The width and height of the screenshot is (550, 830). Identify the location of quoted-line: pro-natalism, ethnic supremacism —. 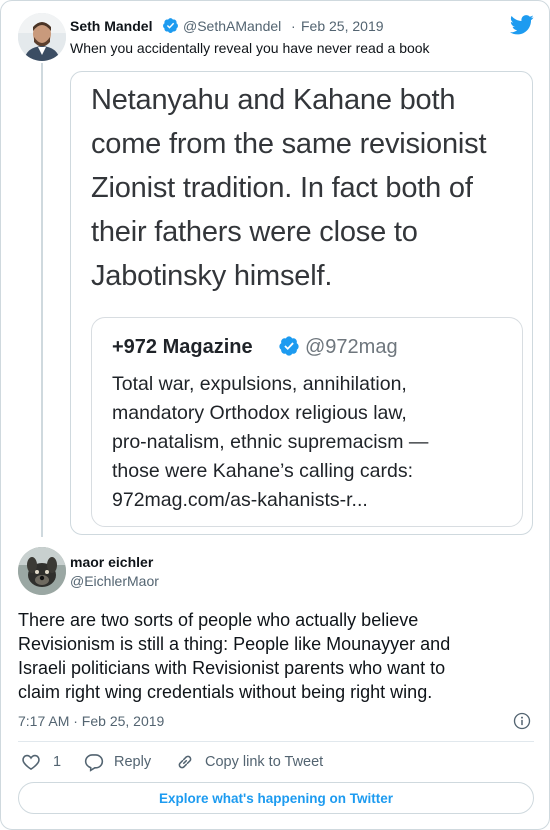
(270, 442).